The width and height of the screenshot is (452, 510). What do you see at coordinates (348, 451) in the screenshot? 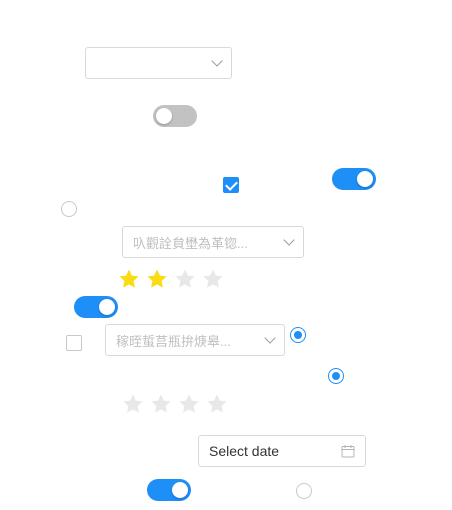
I see `calendar-icon` at bounding box center [348, 451].